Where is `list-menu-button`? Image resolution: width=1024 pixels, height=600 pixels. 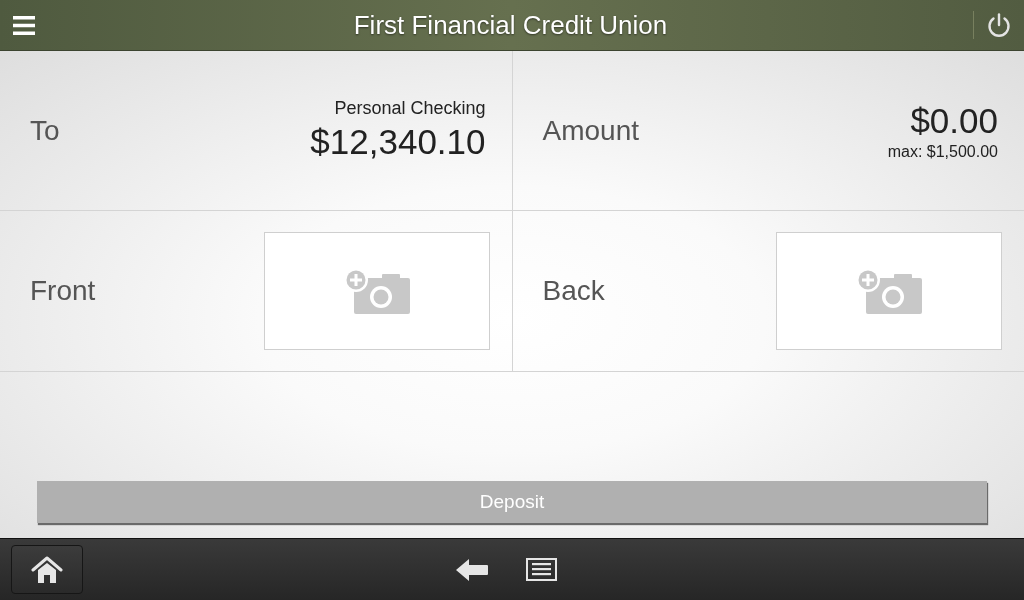 list-menu-button is located at coordinates (541, 569).